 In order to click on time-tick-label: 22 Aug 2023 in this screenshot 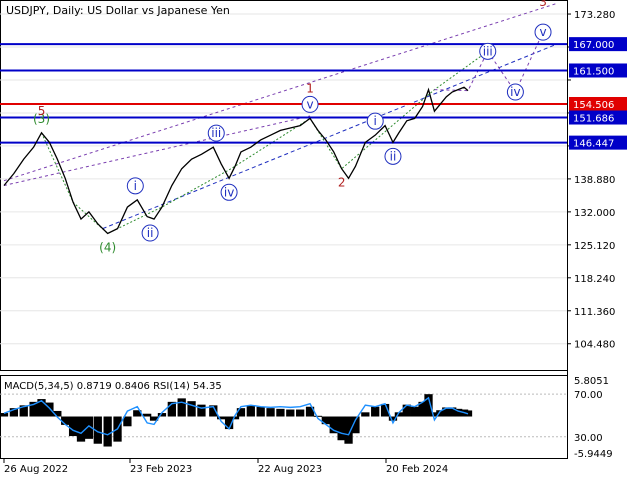, I will do `click(290, 469)`.